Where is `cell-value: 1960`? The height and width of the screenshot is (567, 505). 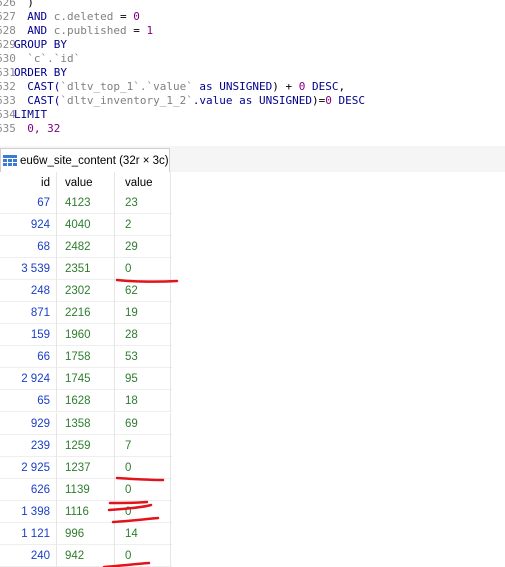 cell-value: 1960 is located at coordinates (86, 335).